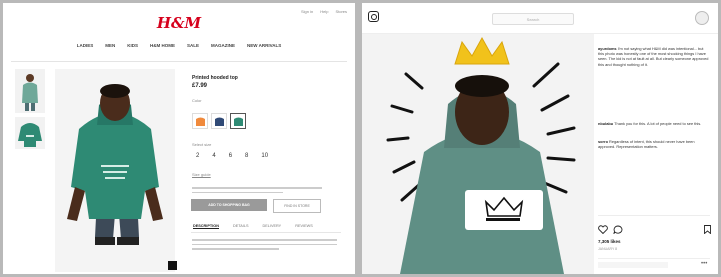 Image resolution: width=721 pixels, height=277 pixels. Describe the element at coordinates (30, 133) in the screenshot. I see `thumbnail-flat` at that location.